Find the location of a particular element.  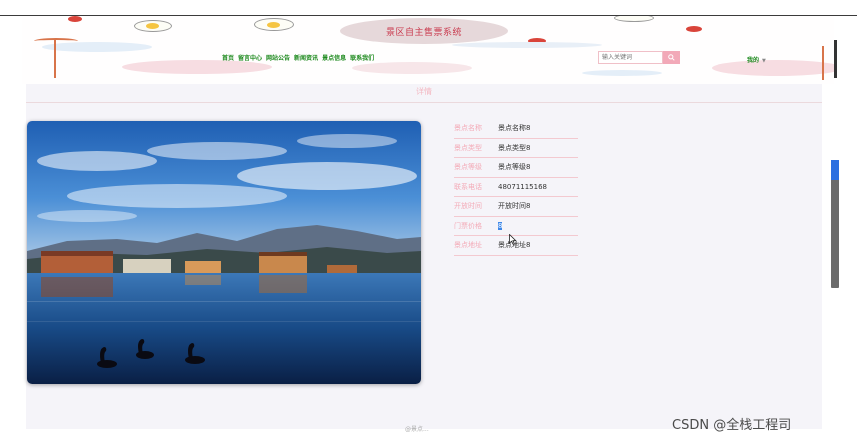

detail-value: 景点名称8 is located at coordinates (514, 128).